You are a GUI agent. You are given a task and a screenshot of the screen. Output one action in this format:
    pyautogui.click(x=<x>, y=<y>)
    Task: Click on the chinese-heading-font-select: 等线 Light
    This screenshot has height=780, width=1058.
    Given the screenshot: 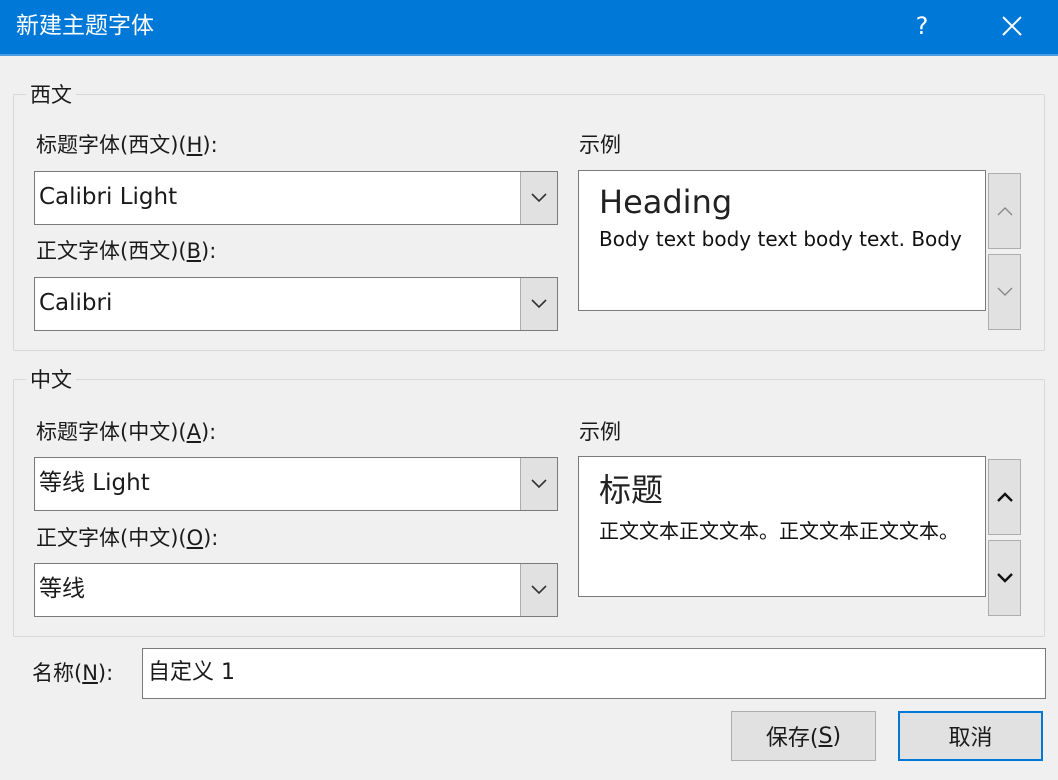 What is the action you would take?
    pyautogui.click(x=296, y=484)
    